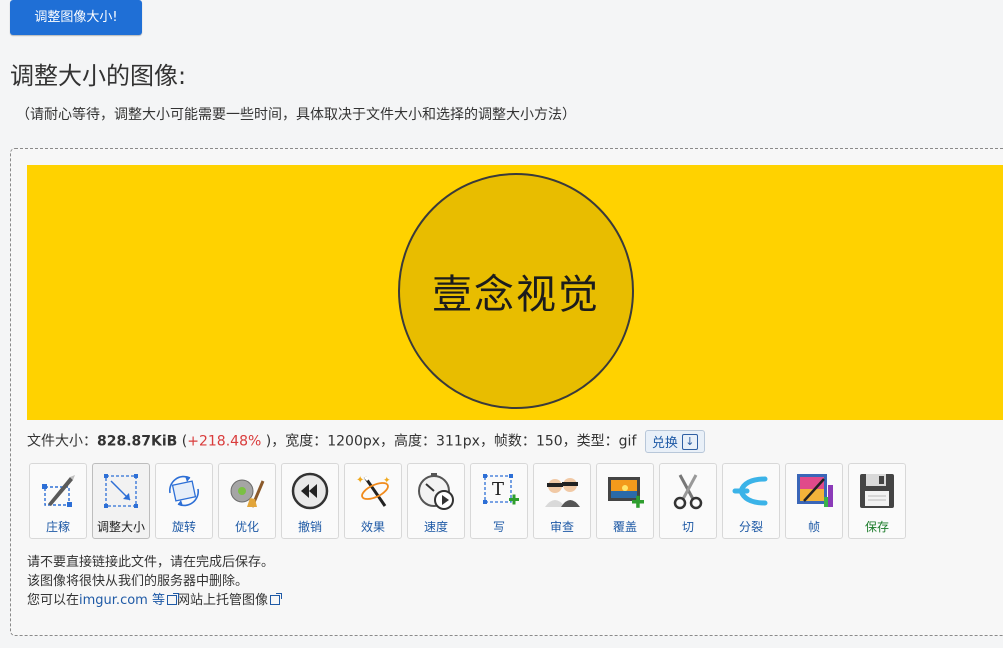  What do you see at coordinates (372, 527) in the screenshot?
I see `tool-label: 效果` at bounding box center [372, 527].